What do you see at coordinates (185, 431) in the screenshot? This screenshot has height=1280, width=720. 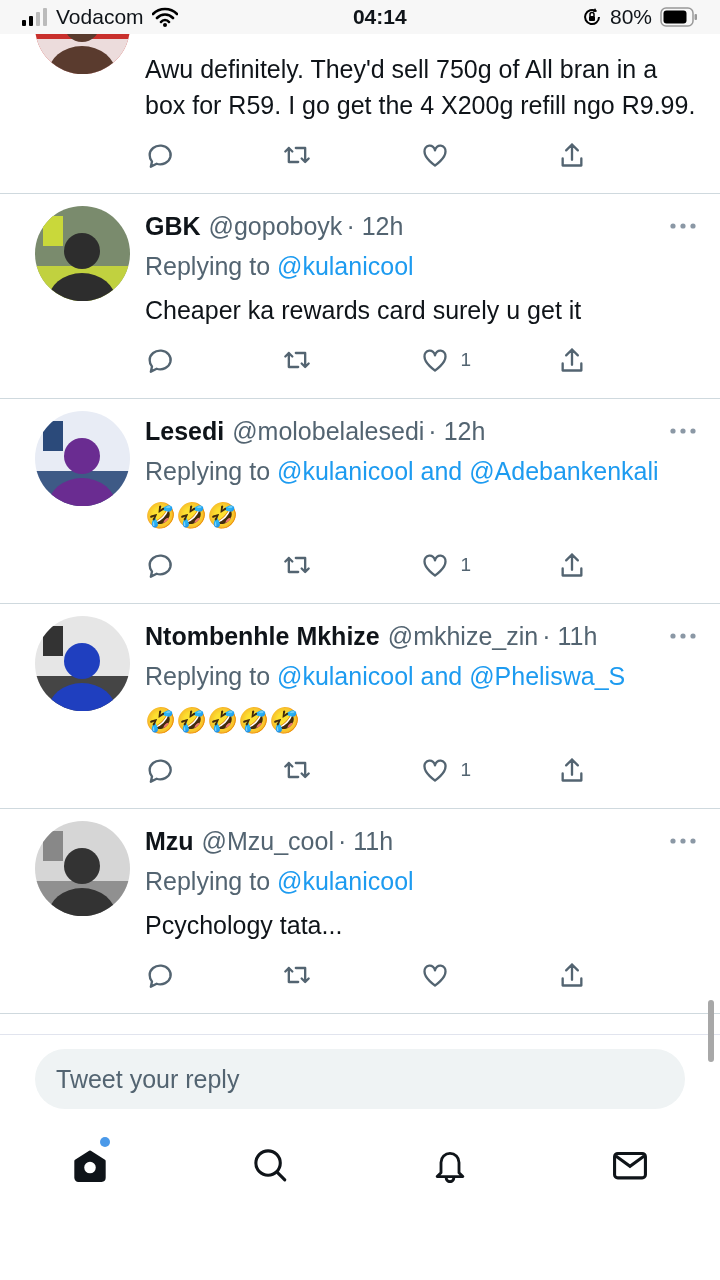 I see `author-name: Lesedi` at bounding box center [185, 431].